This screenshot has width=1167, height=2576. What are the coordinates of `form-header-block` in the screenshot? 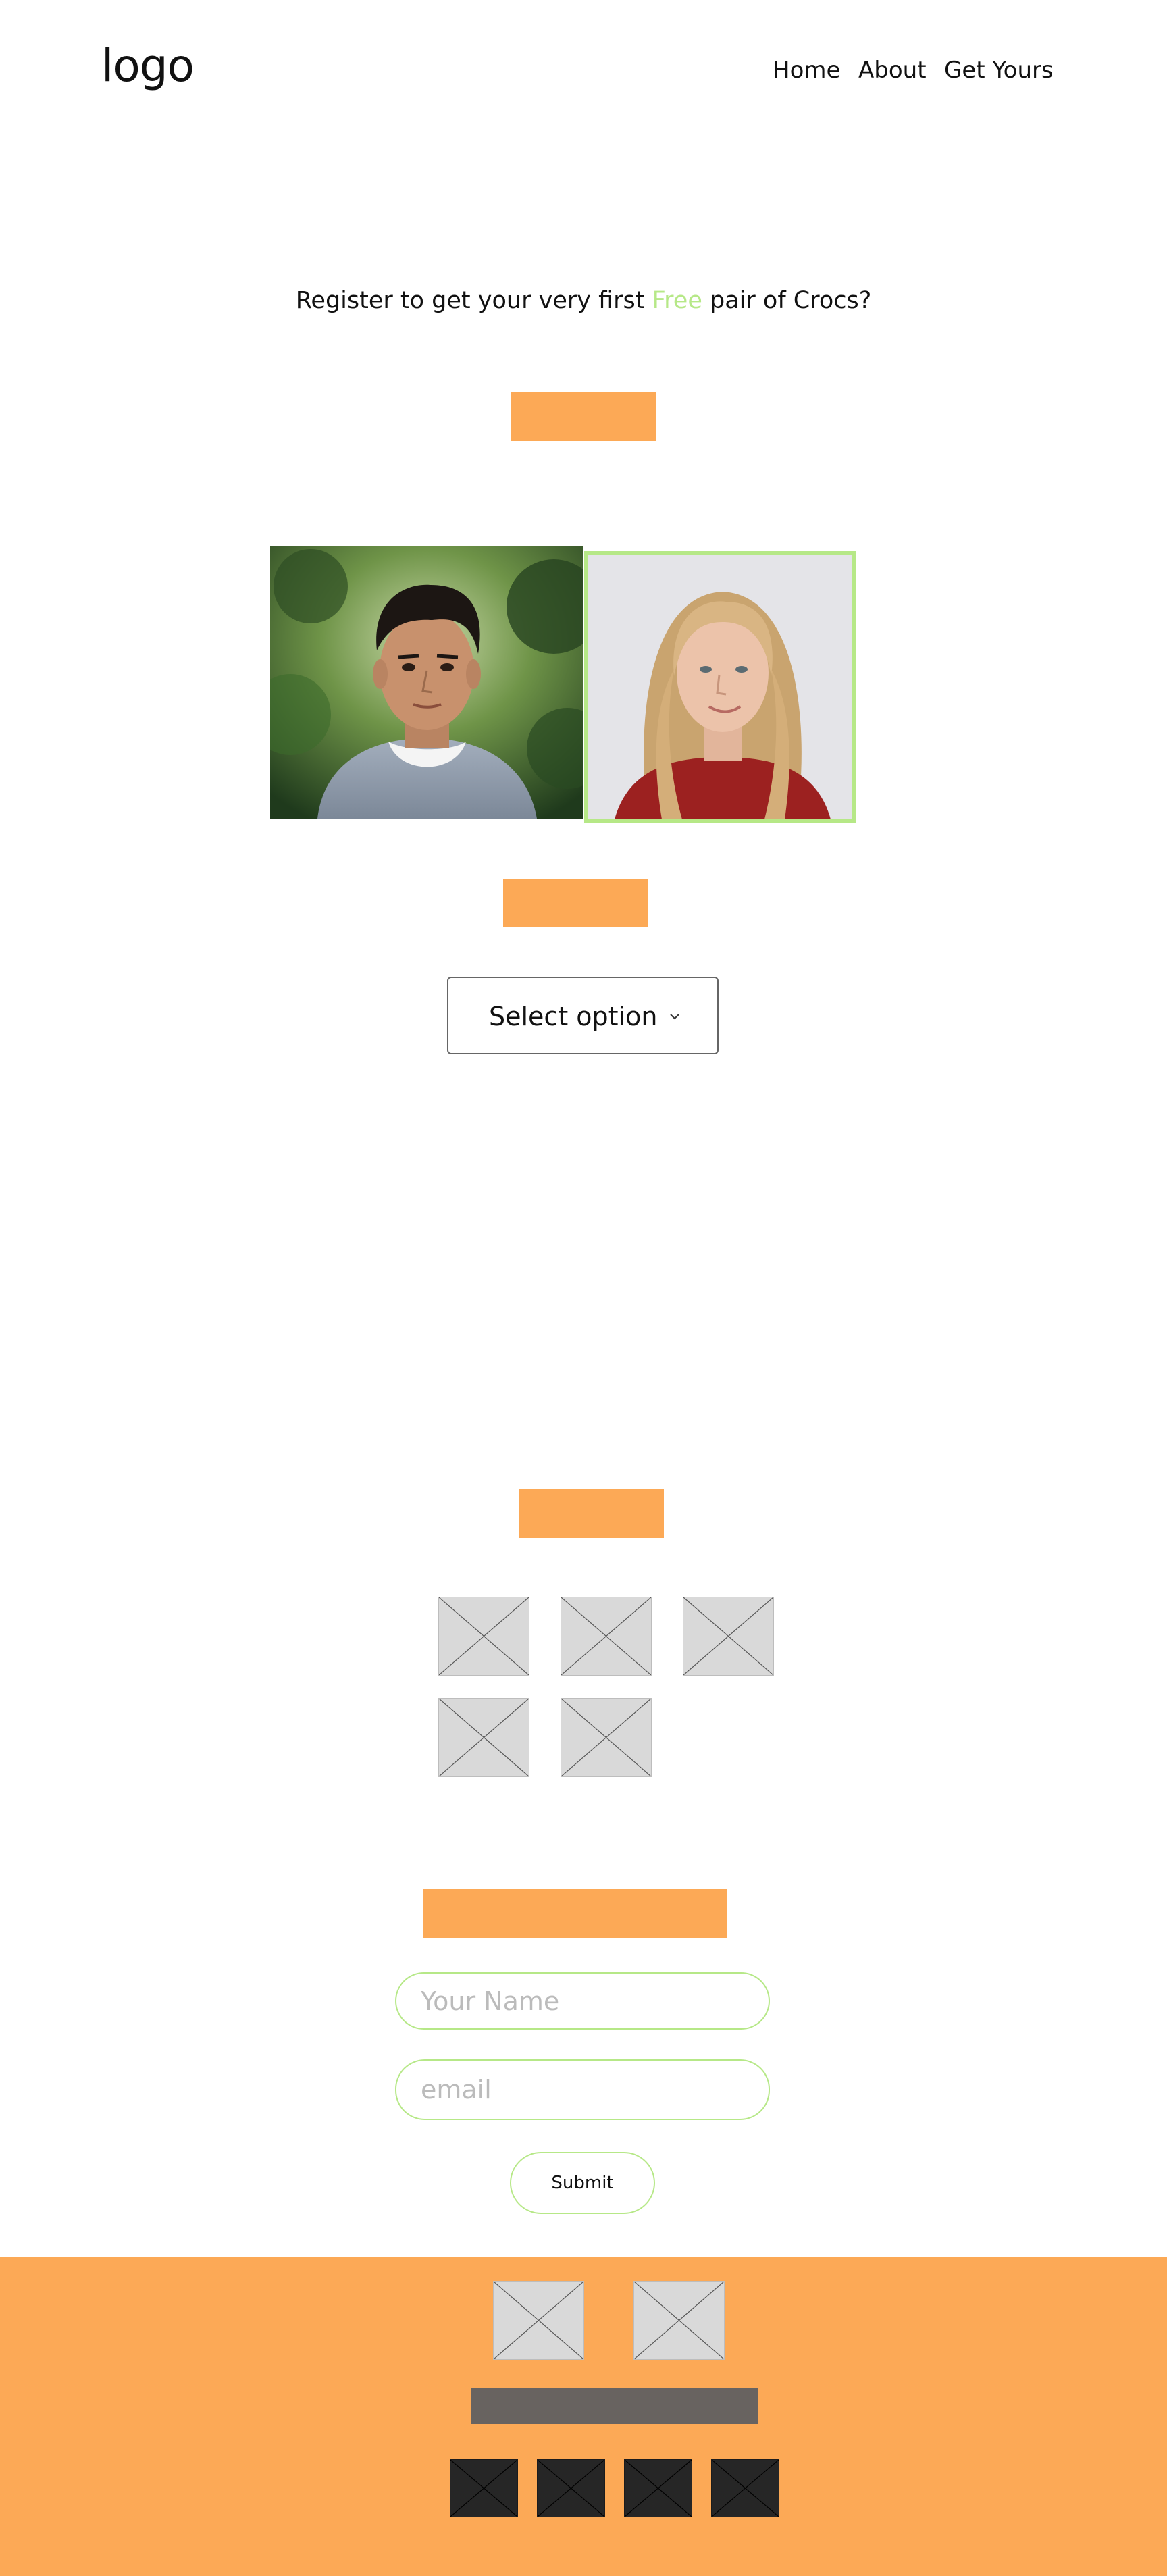 It's located at (575, 1913).